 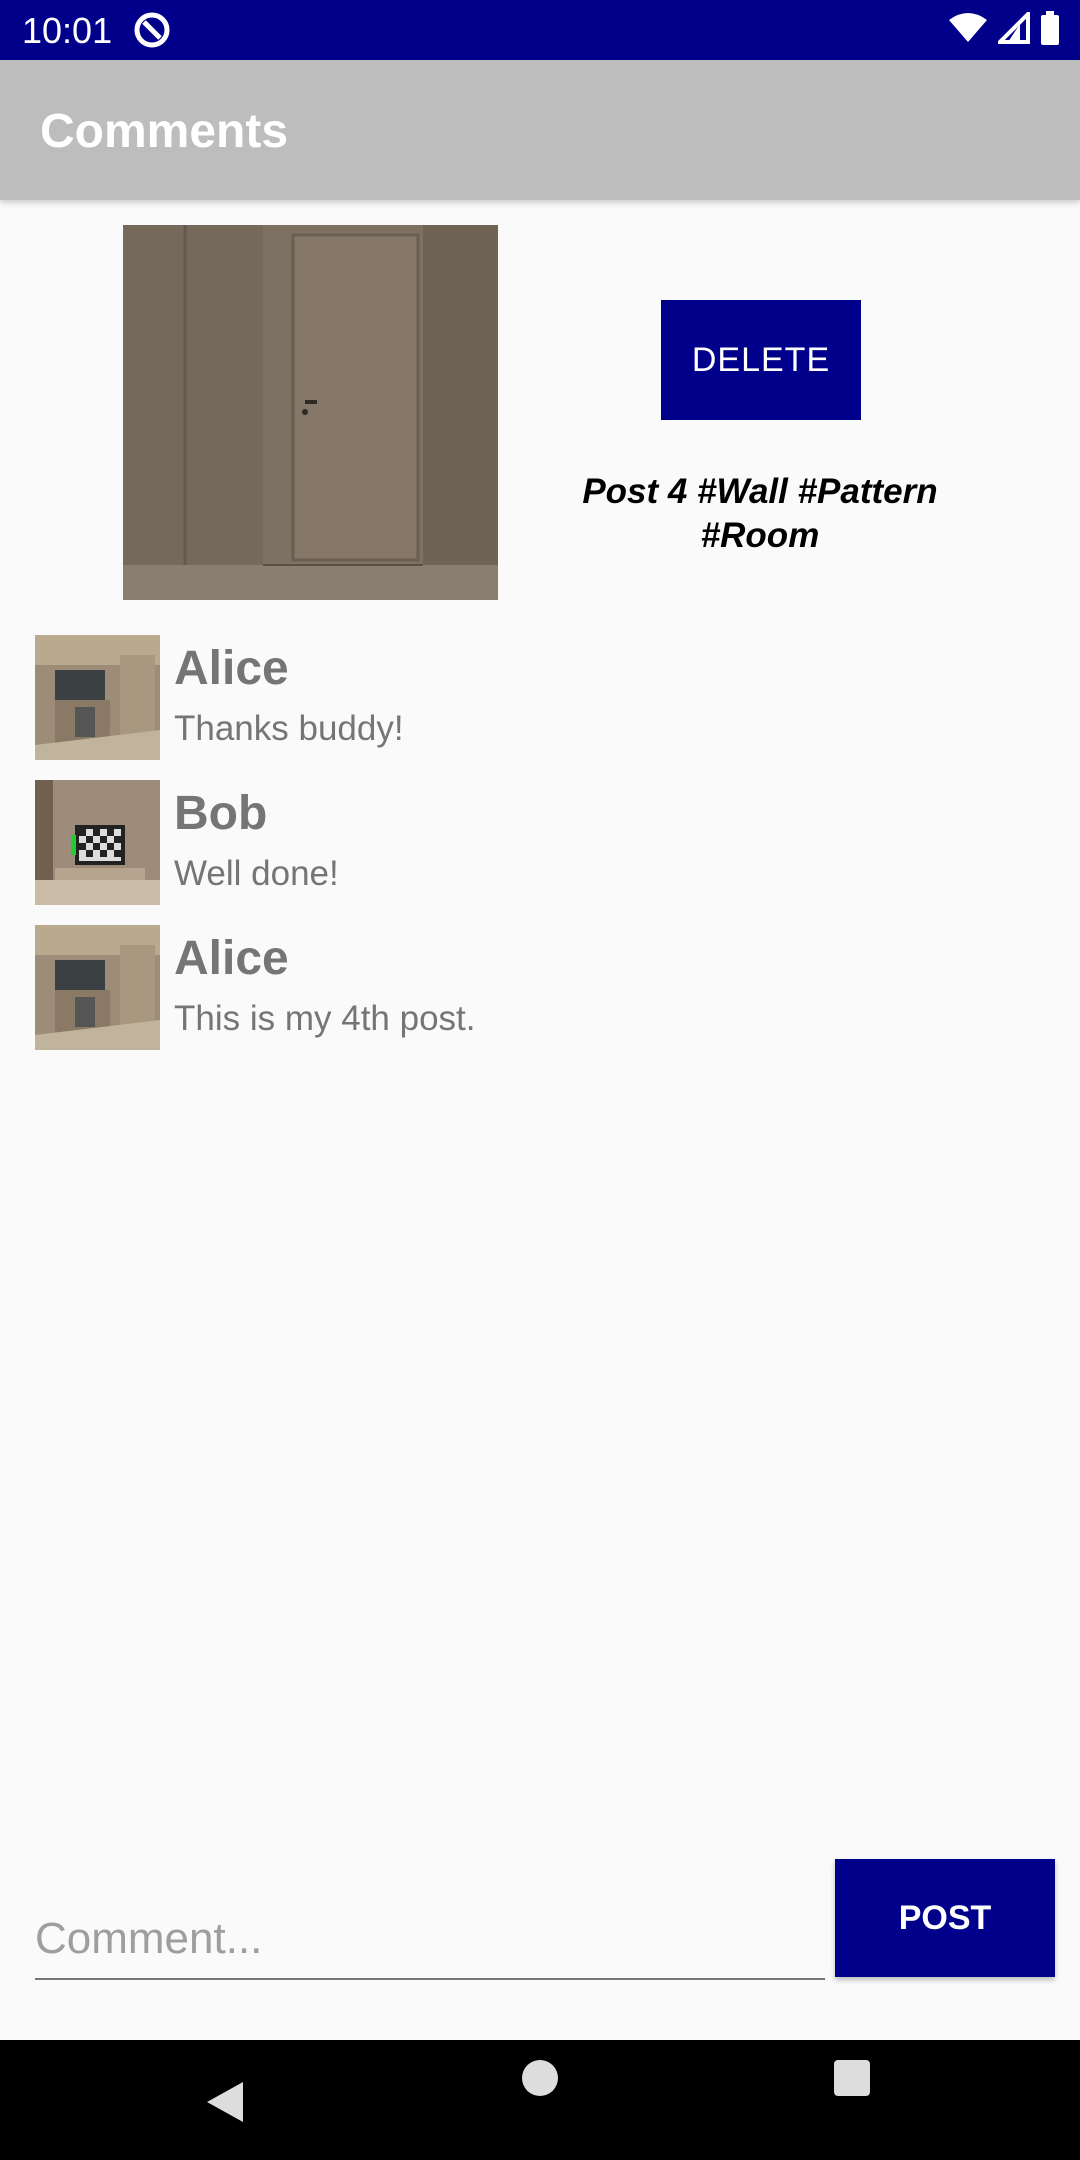 What do you see at coordinates (67, 30) in the screenshot?
I see `status-time: 10:01` at bounding box center [67, 30].